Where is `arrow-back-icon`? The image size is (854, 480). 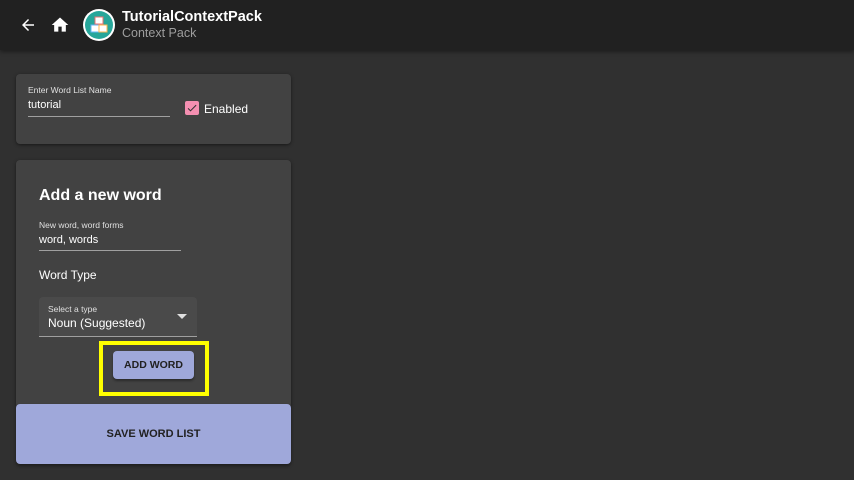 arrow-back-icon is located at coordinates (28, 25).